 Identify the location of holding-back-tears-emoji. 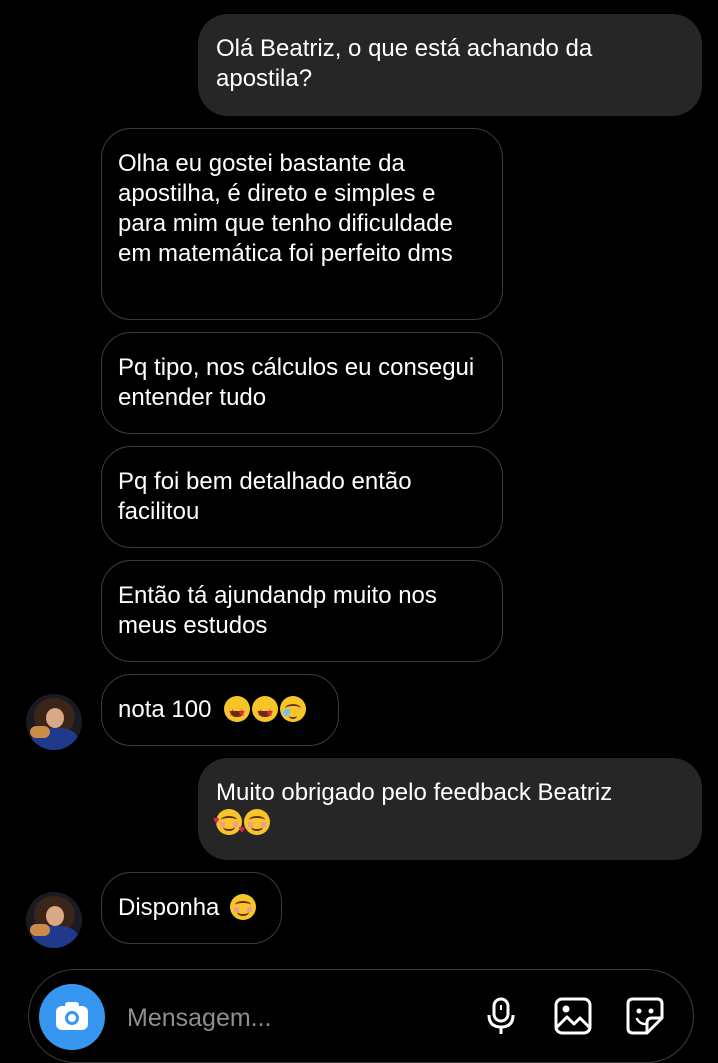
(293, 709).